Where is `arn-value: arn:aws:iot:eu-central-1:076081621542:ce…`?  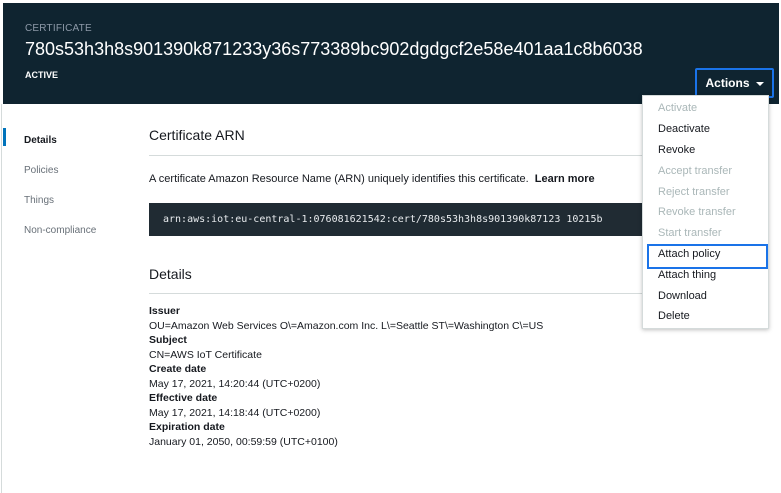 arn-value: arn:aws:iot:eu-central-1:076081621542:ce… is located at coordinates (383, 219).